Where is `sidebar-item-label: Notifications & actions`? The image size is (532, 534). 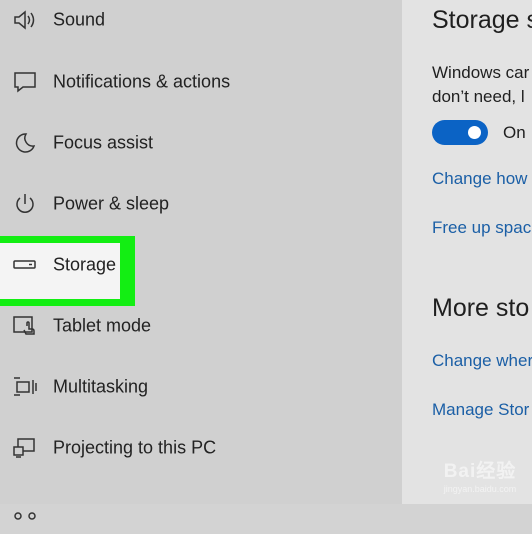 sidebar-item-label: Notifications & actions is located at coordinates (142, 81).